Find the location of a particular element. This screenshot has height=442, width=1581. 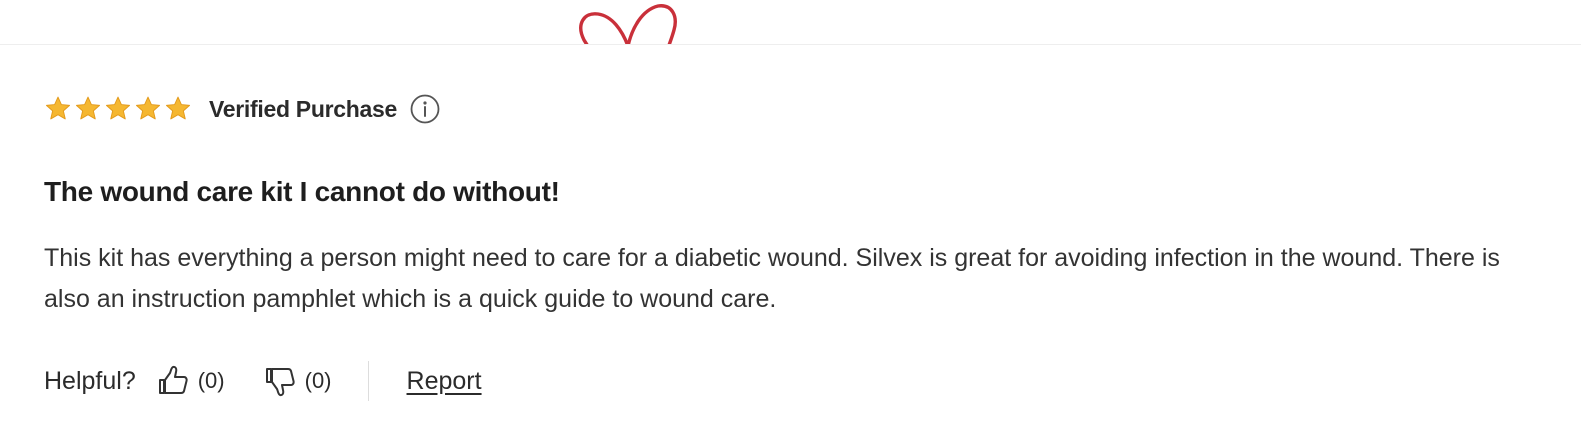

report-link: Report is located at coordinates (444, 381).